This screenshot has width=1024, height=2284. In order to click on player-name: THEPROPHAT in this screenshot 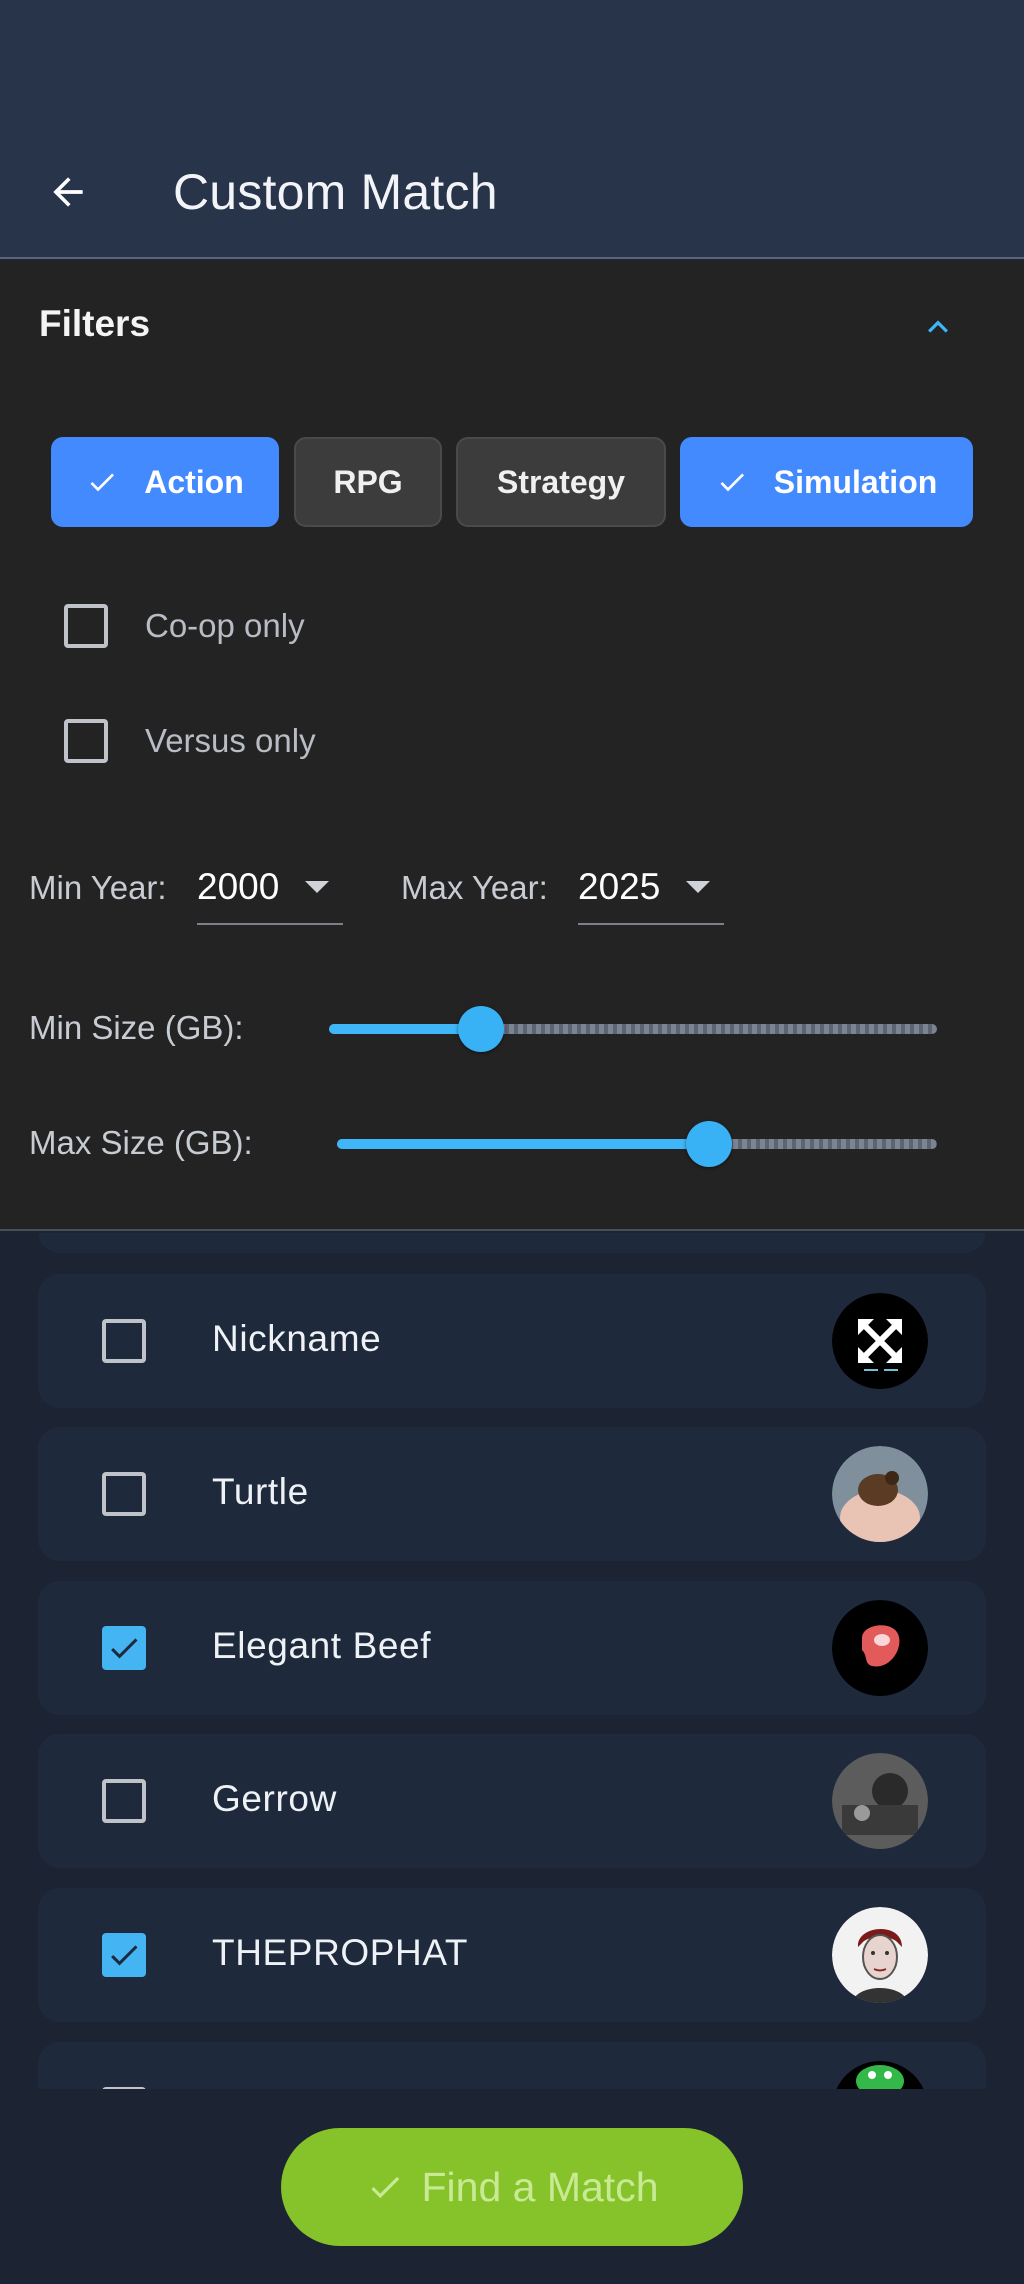, I will do `click(340, 1952)`.